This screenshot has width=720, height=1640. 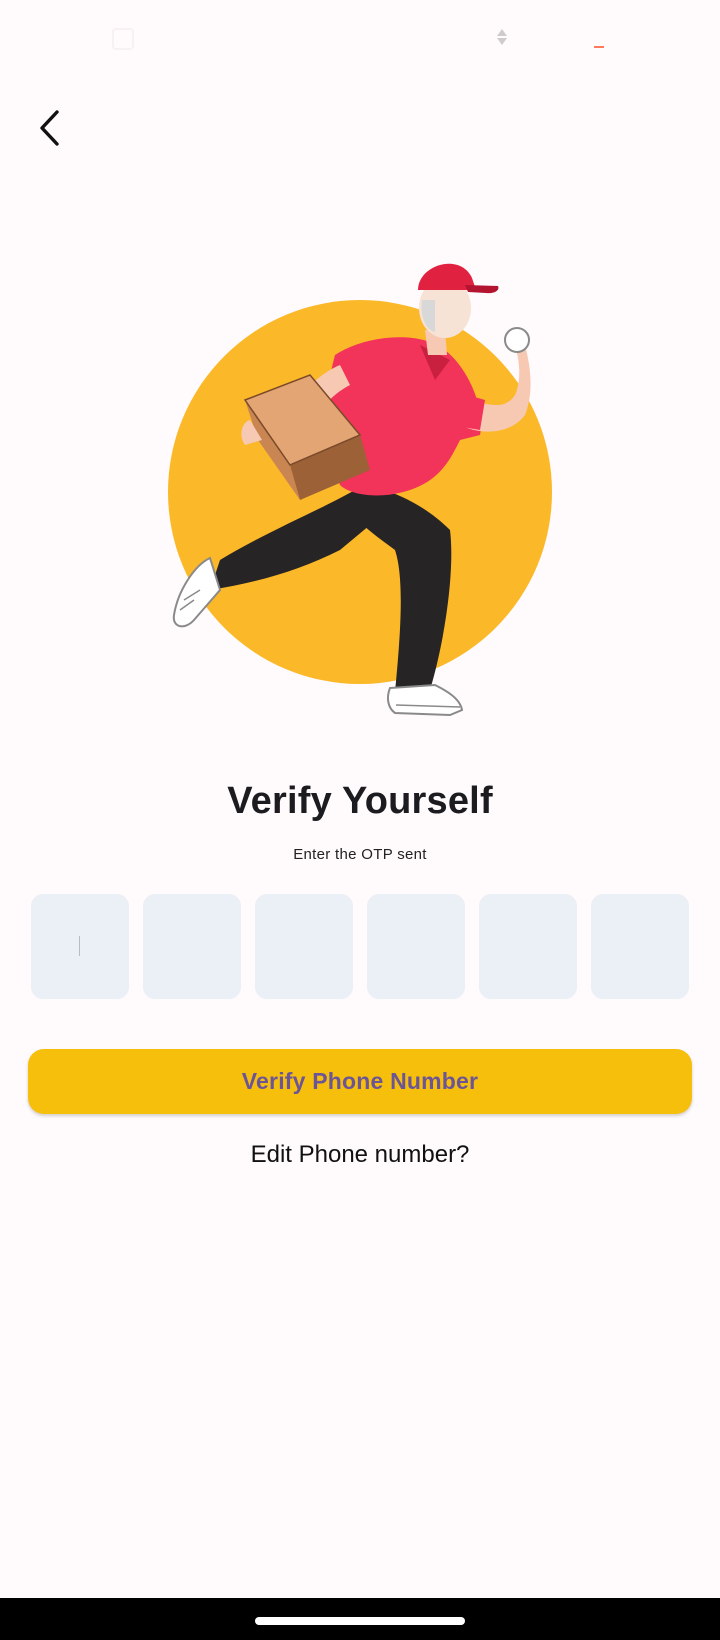 I want to click on back-button, so click(x=50, y=128).